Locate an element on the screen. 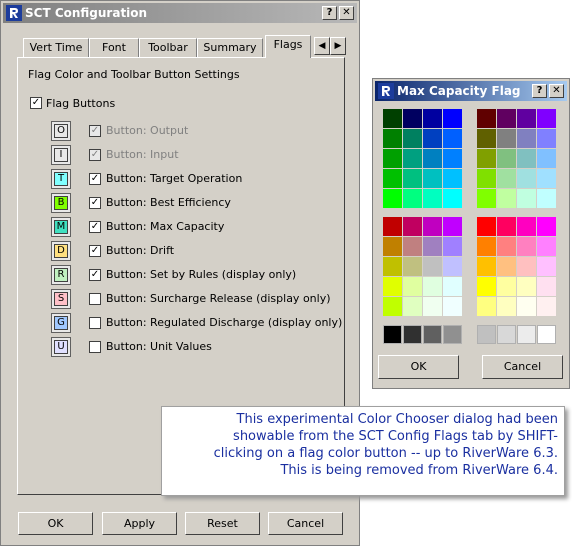 The height and width of the screenshot is (550, 572). tab-scroll-right-button: ▶ is located at coordinates (338, 46).